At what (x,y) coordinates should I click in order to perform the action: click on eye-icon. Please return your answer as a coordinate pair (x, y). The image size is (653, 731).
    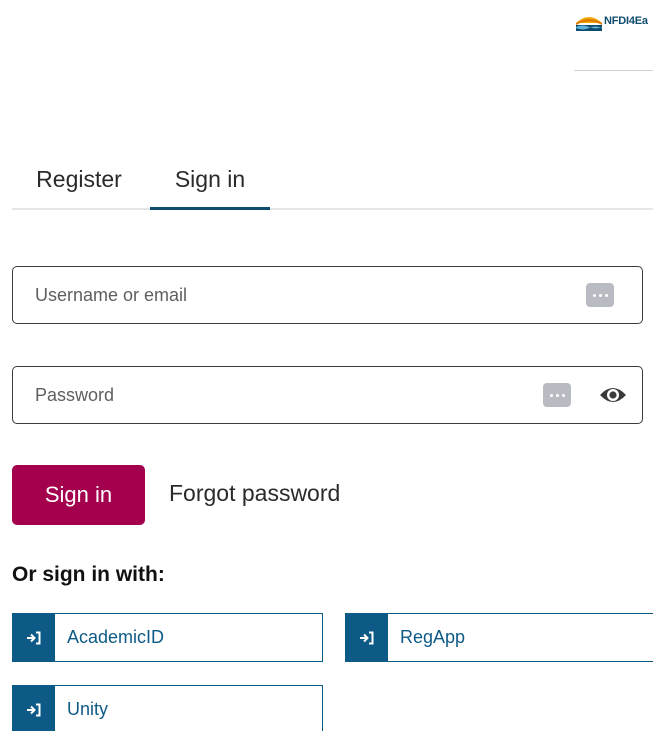
    Looking at the image, I should click on (613, 395).